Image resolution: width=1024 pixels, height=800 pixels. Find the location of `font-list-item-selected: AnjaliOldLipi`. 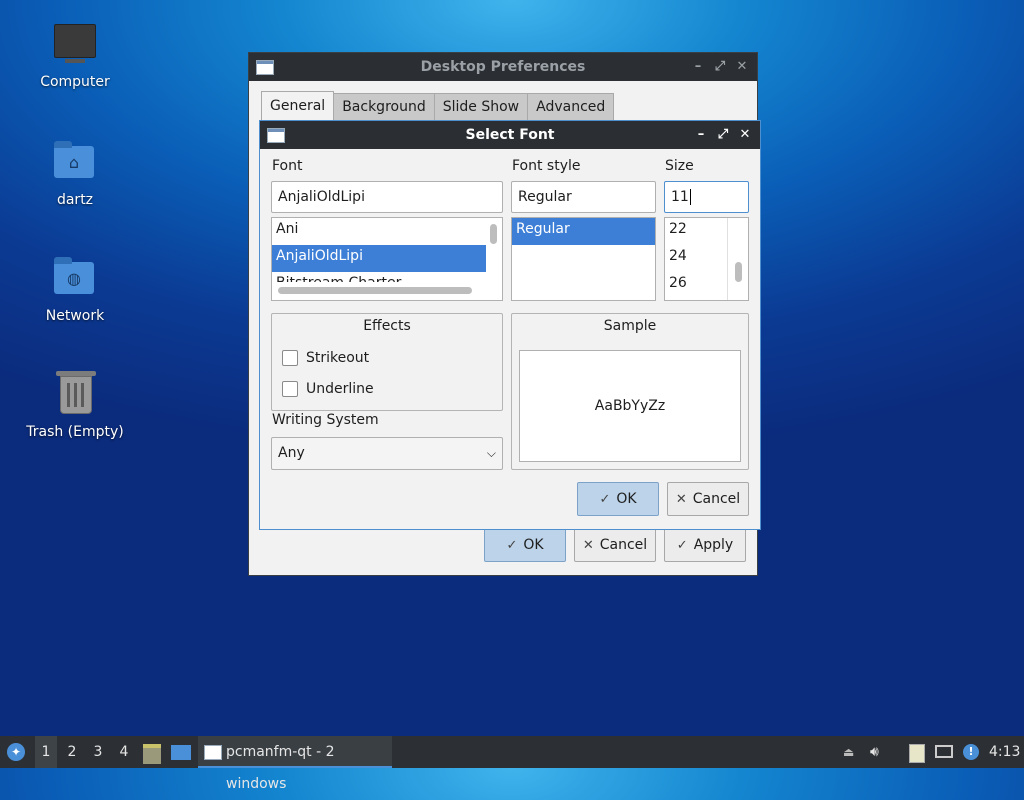

font-list-item-selected: AnjaliOldLipi is located at coordinates (379, 258).